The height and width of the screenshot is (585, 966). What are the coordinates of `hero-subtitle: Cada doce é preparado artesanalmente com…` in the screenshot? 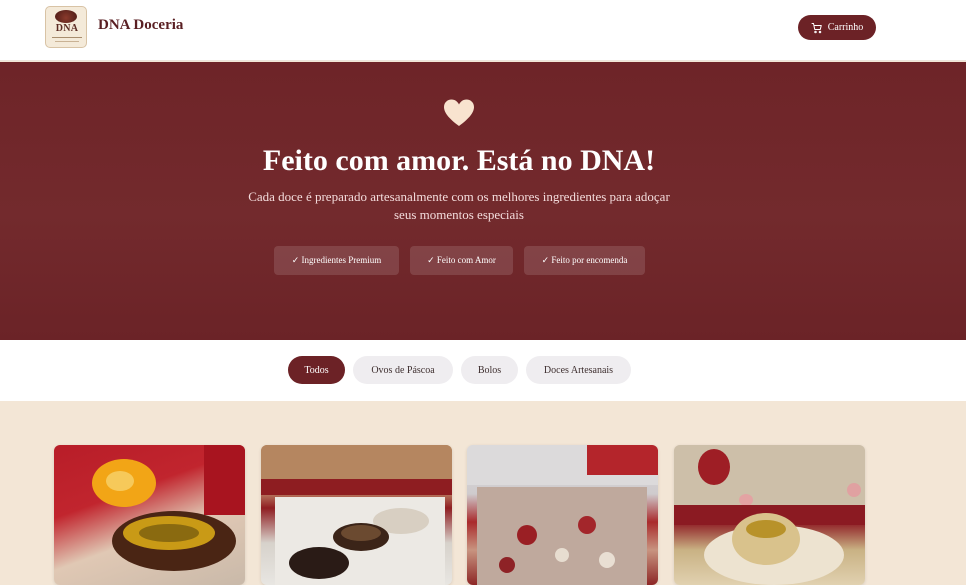 It's located at (459, 205).